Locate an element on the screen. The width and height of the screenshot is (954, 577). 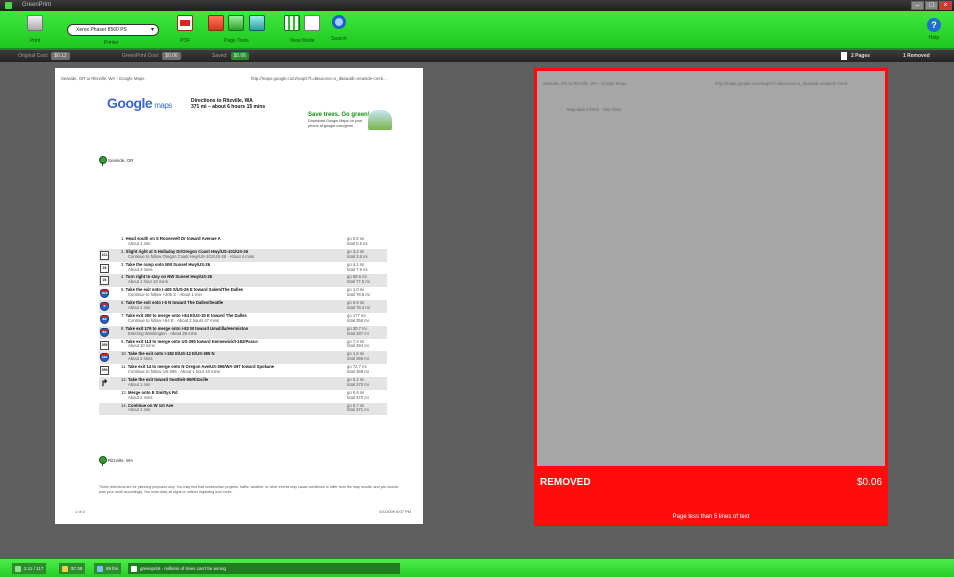
stat-weight: 89 lbs is located at coordinates (108, 568).